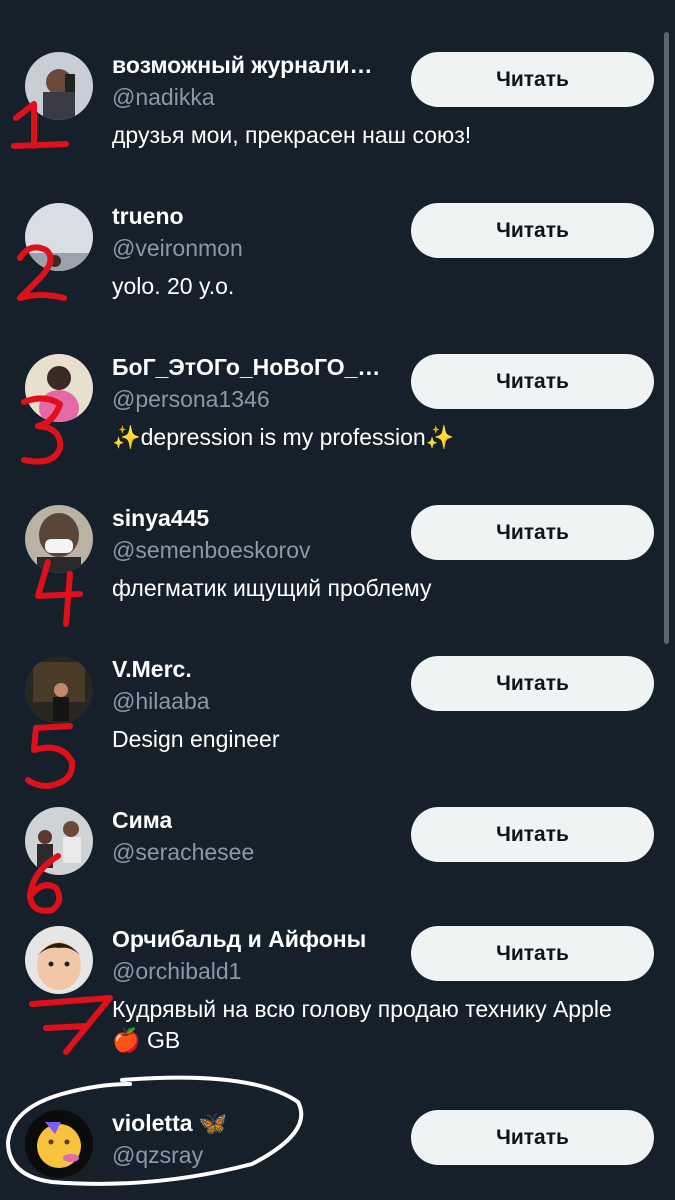 This screenshot has width=675, height=1200. What do you see at coordinates (170, 1123) in the screenshot?
I see `account-name: violetta 🦋` at bounding box center [170, 1123].